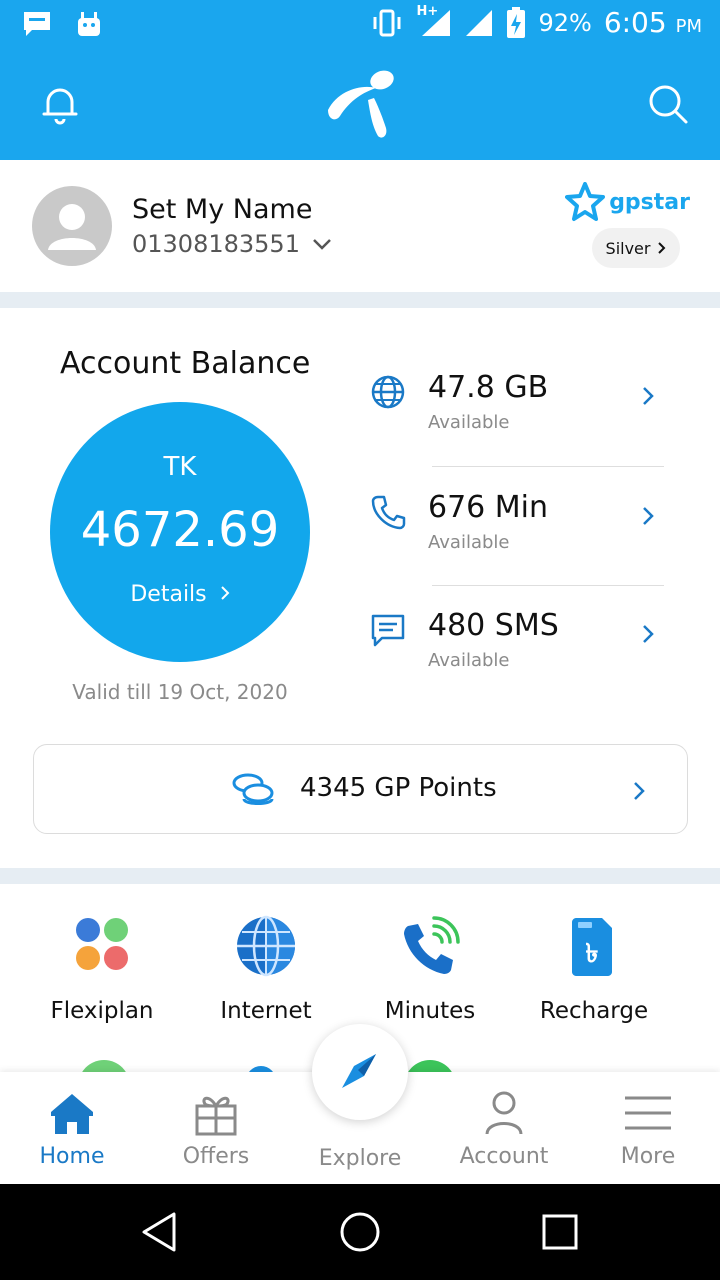  Describe the element at coordinates (628, 248) in the screenshot. I see `tier-label: Silver` at that location.